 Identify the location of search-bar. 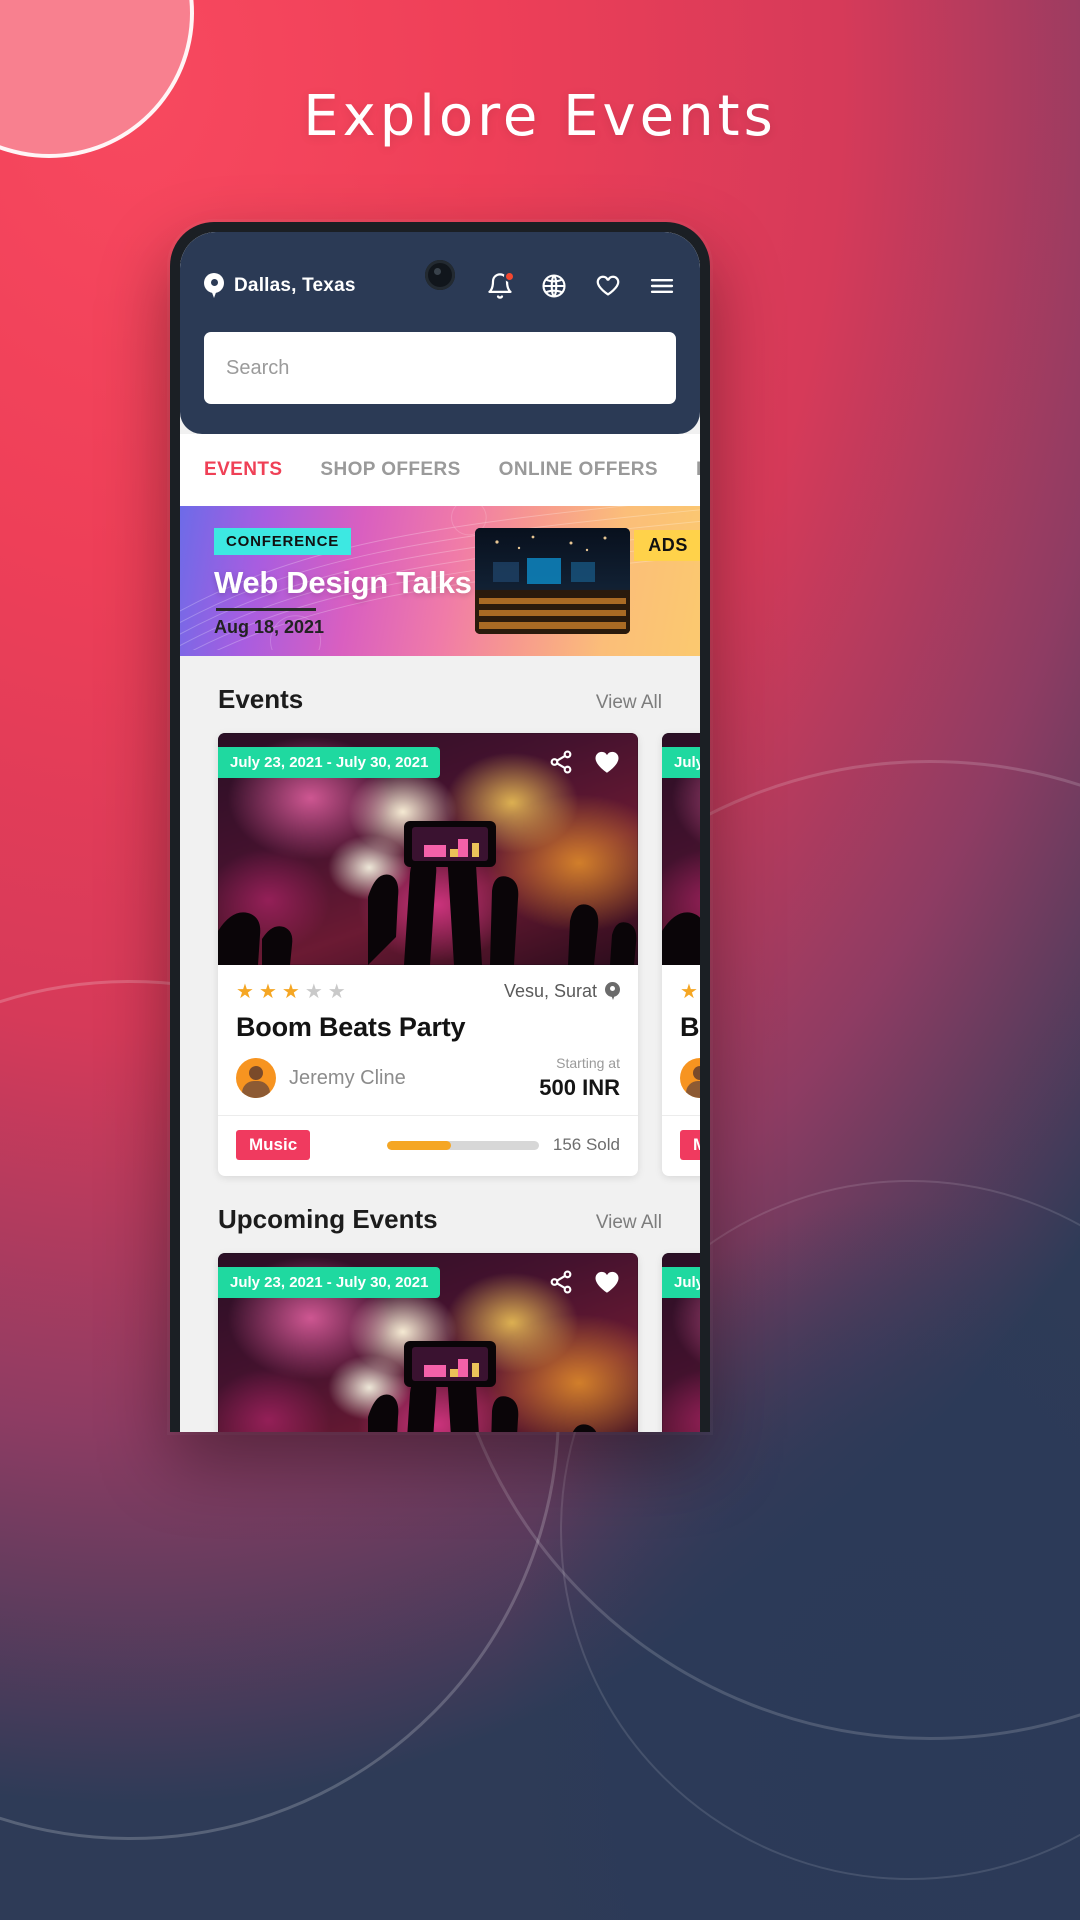
(440, 368).